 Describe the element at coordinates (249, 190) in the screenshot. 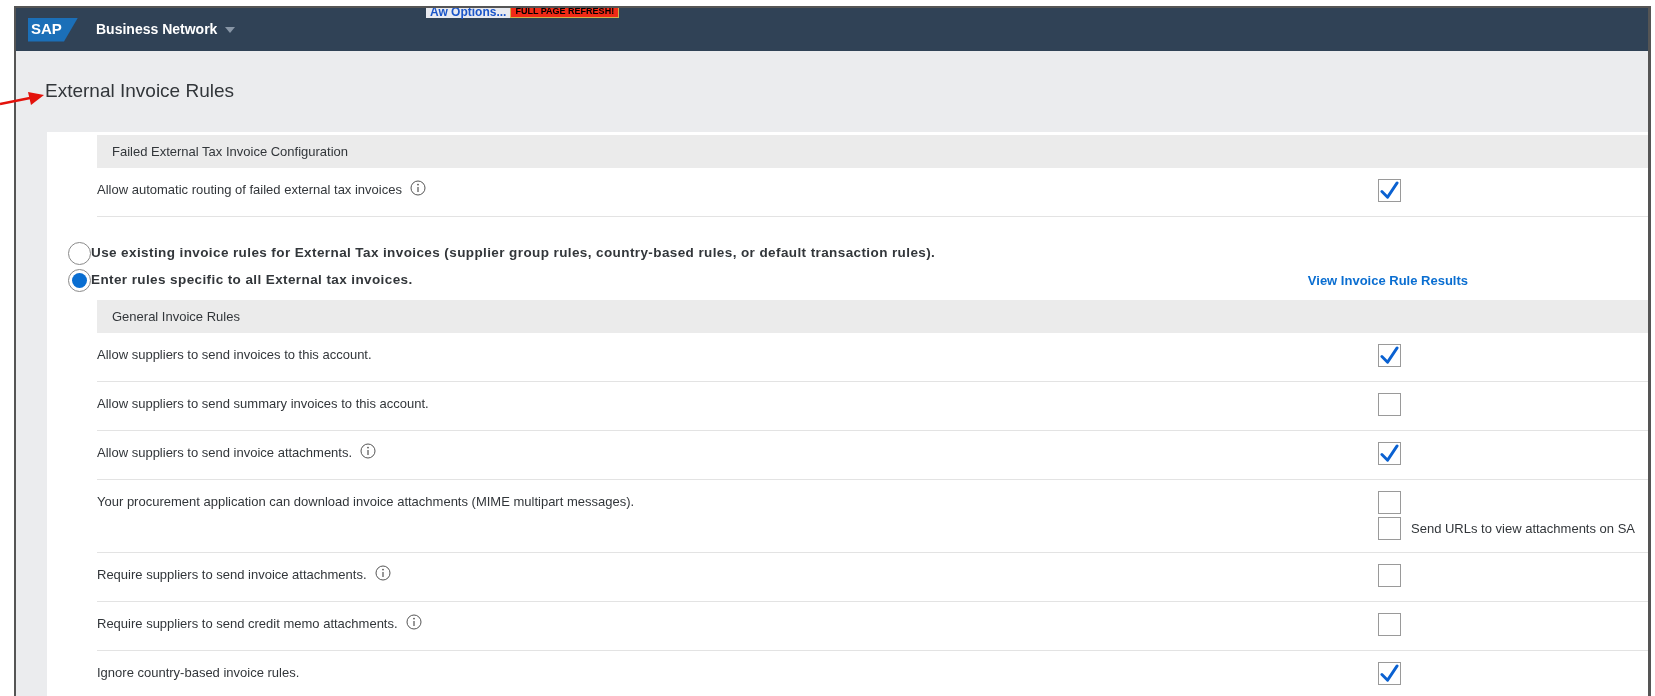

I see `rule-label: Allow automatic routing of failed external tax invoices` at that location.